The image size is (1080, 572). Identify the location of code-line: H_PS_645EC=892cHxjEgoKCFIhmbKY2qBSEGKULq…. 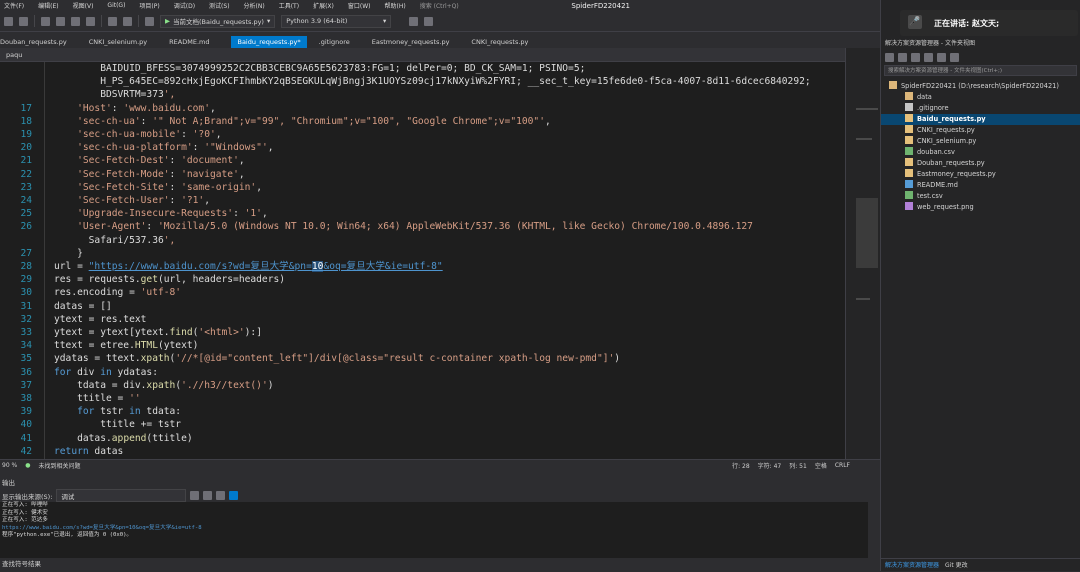
(422, 81).